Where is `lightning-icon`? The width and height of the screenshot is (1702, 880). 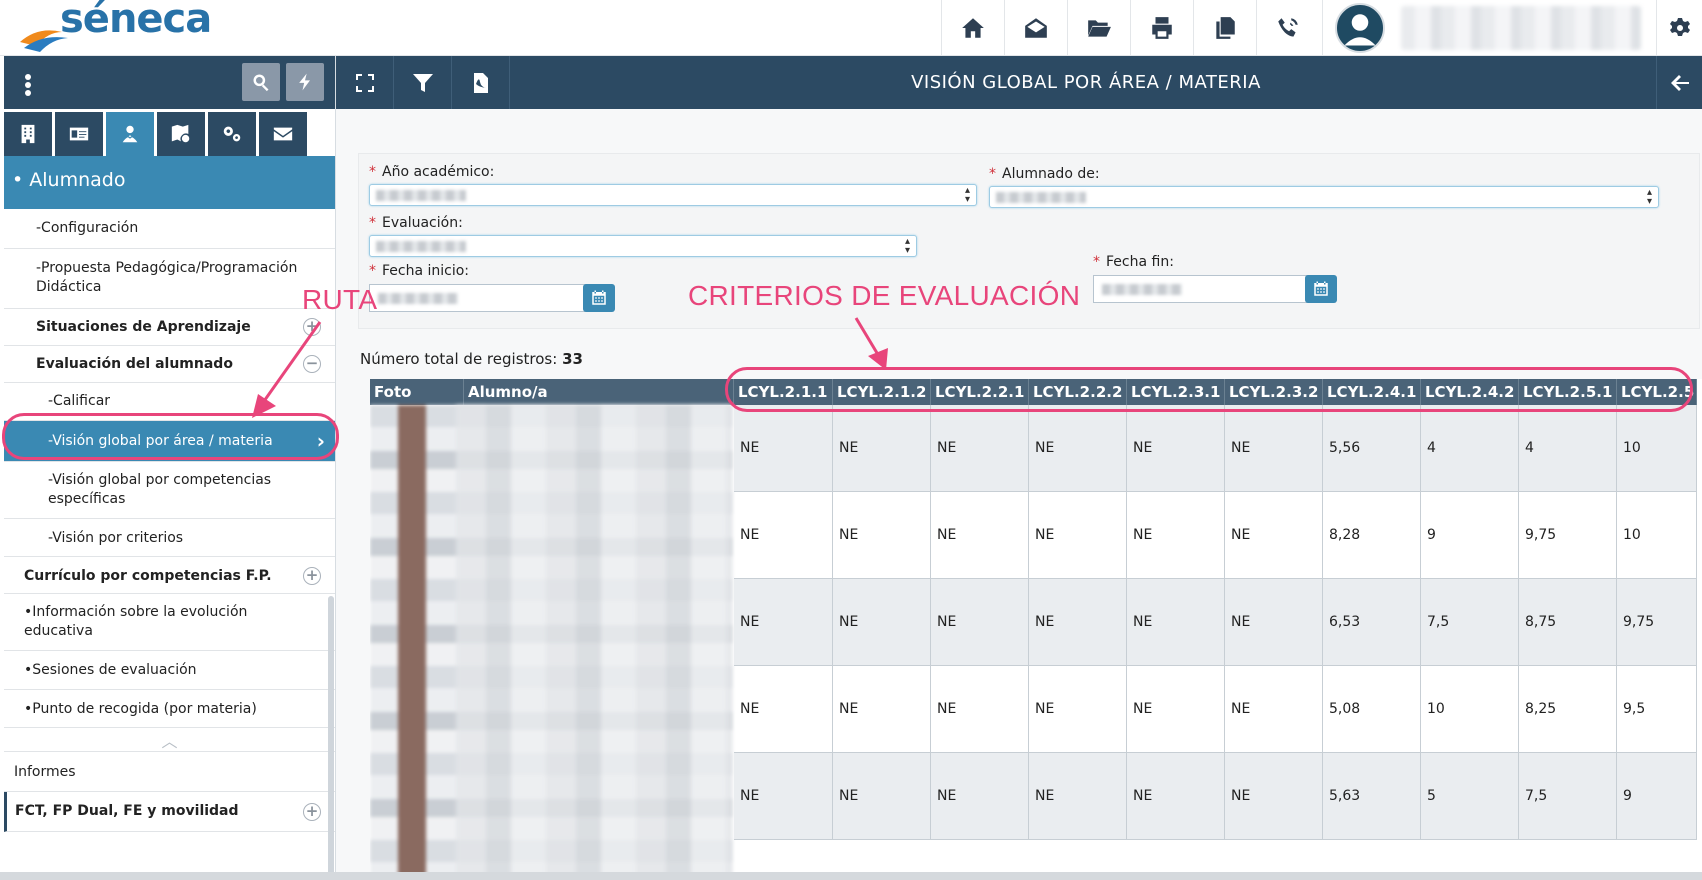
lightning-icon is located at coordinates (304, 82).